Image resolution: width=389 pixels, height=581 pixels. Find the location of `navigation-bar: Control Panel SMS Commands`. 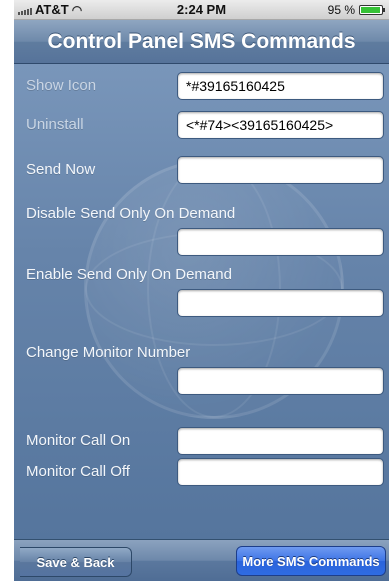

navigation-bar: Control Panel SMS Commands is located at coordinates (201, 42).